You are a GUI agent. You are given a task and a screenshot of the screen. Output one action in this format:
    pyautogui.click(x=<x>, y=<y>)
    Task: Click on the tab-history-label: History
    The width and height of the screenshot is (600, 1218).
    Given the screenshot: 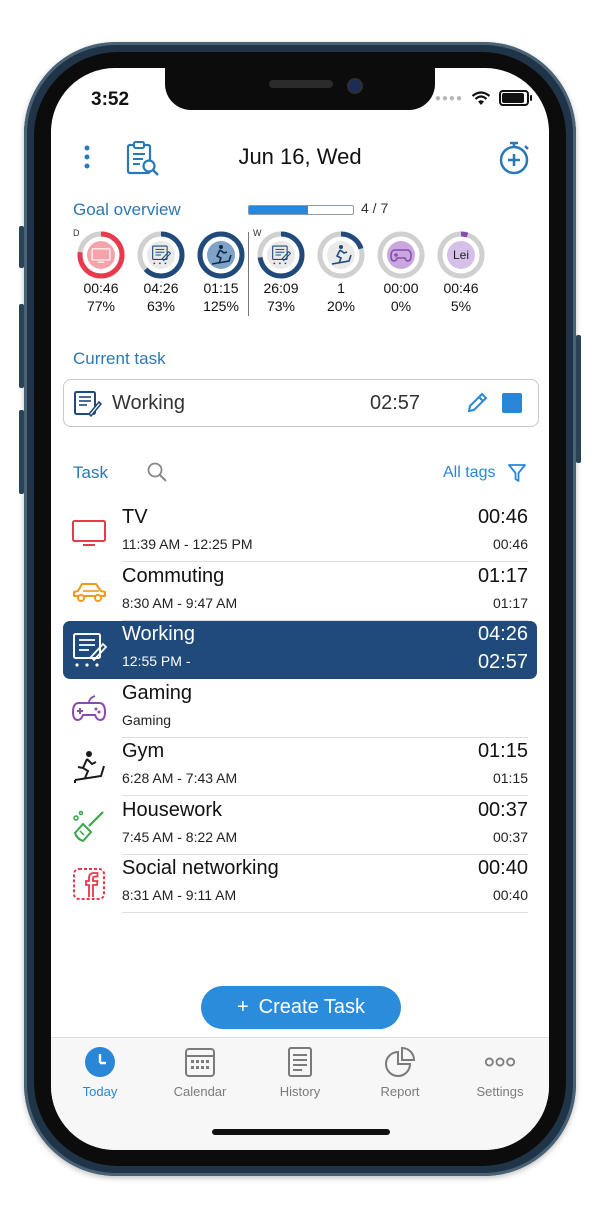 What is the action you would take?
    pyautogui.click(x=300, y=1091)
    